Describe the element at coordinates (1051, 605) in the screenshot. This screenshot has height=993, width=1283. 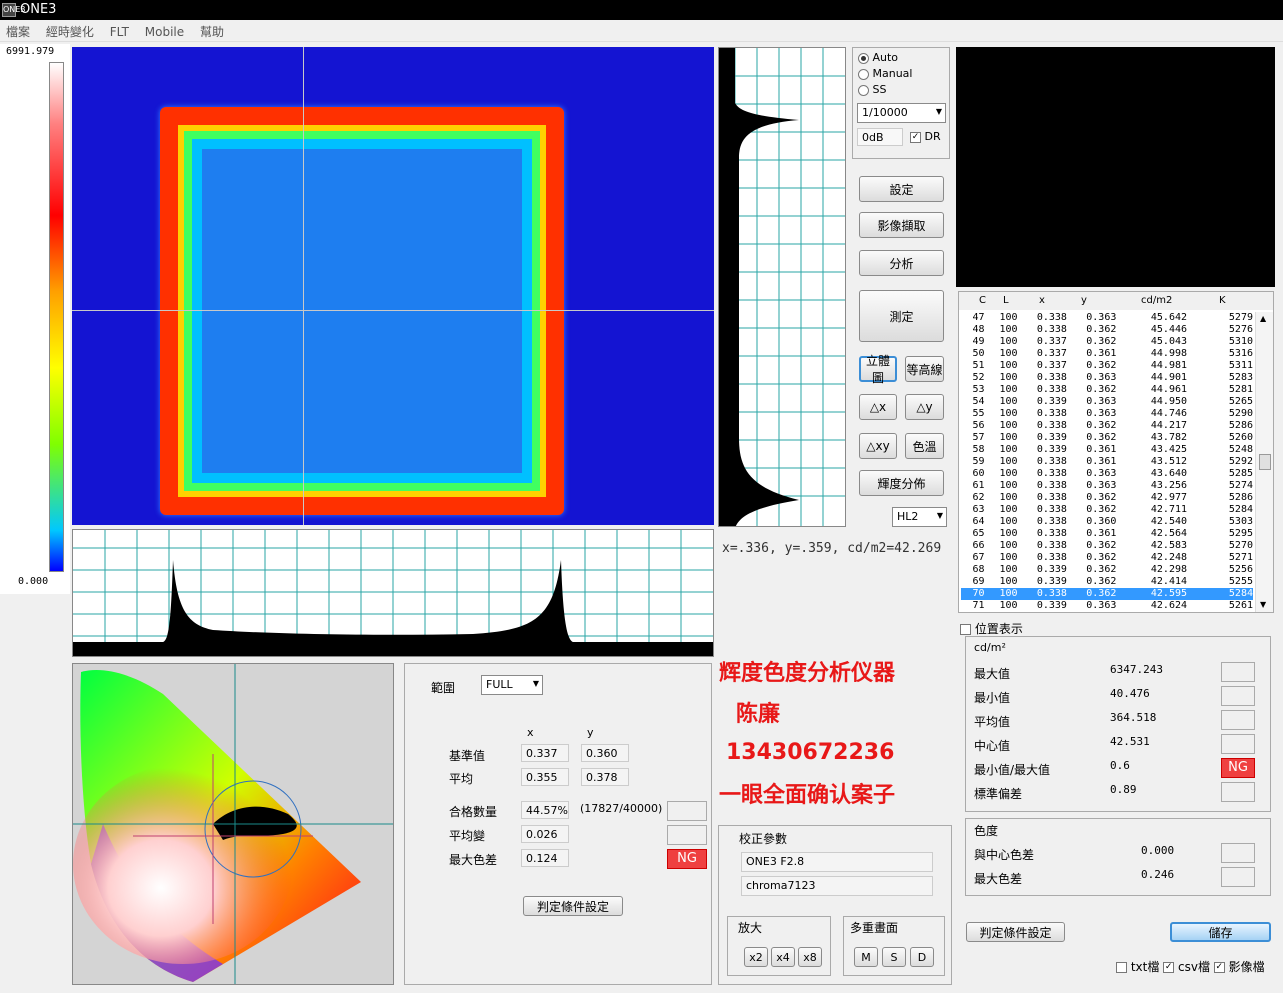
I see `table-cell: 0.339` at that location.